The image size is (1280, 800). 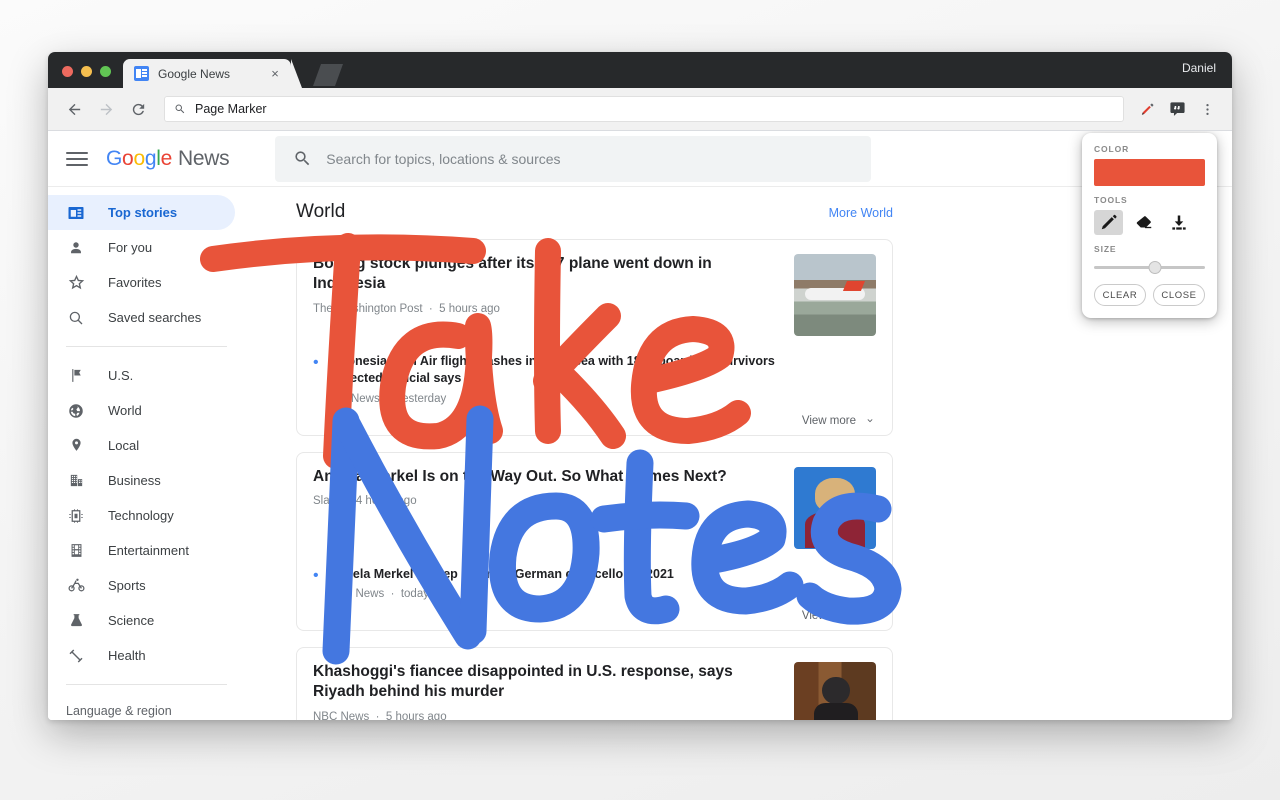 I want to click on close-window-button, so click(x=67, y=71).